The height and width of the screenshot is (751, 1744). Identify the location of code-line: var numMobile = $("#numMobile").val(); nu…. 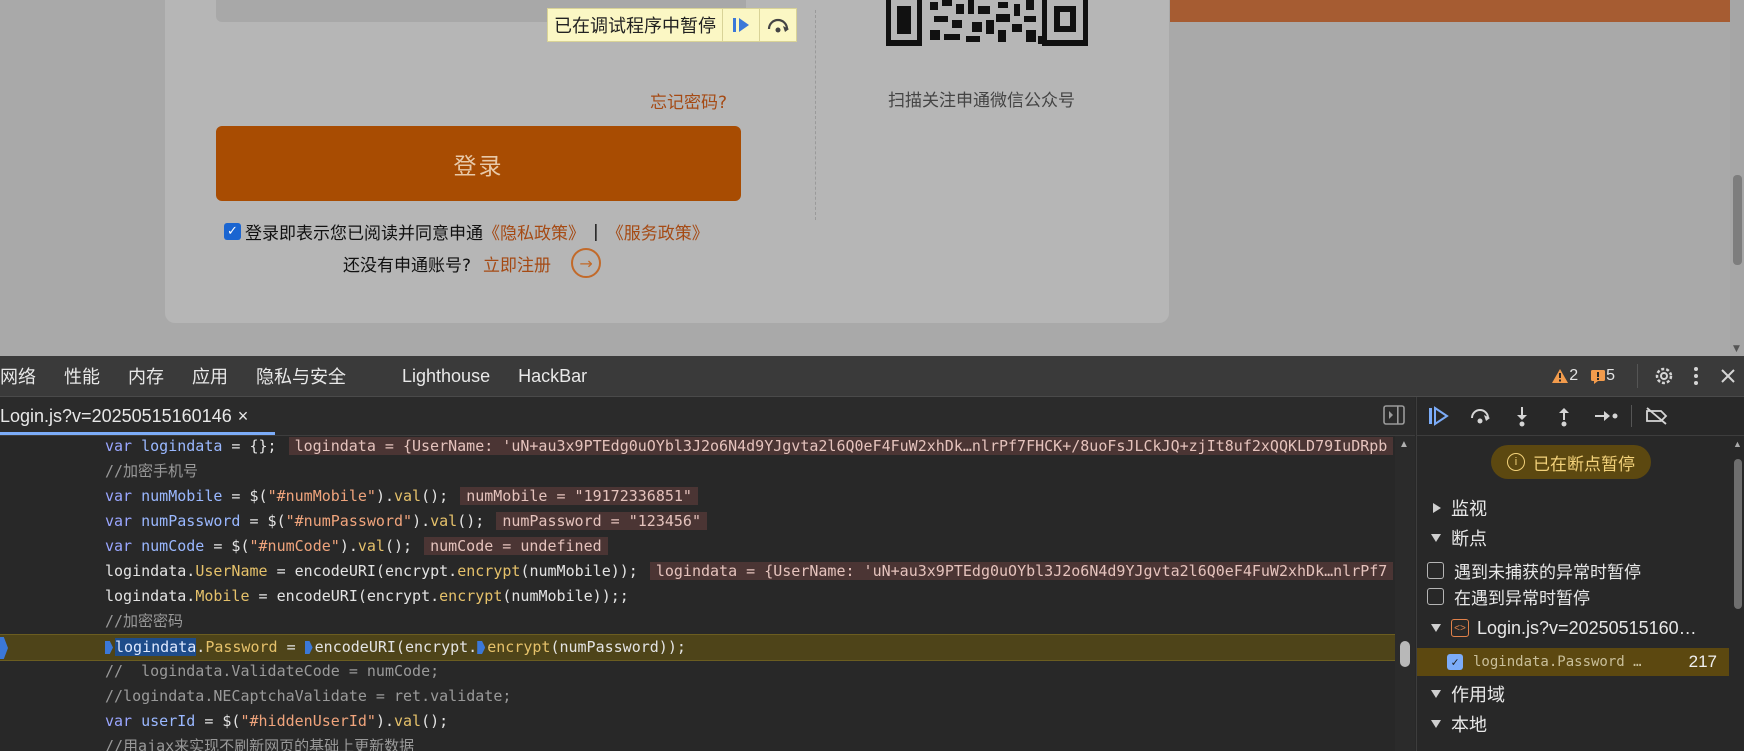
(697, 496).